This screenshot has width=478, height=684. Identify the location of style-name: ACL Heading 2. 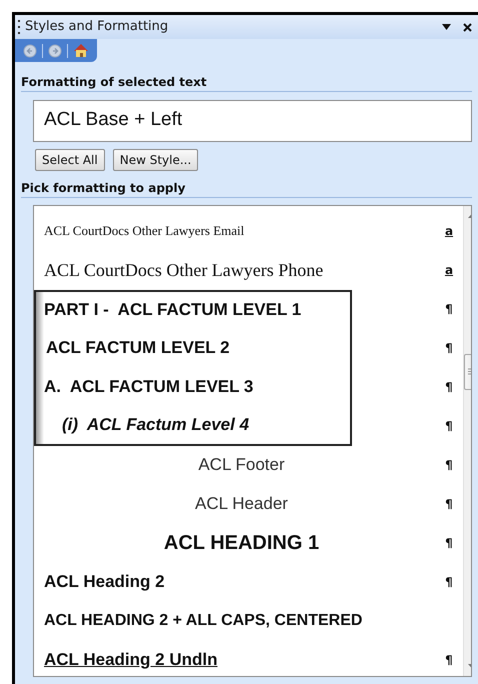
(236, 582).